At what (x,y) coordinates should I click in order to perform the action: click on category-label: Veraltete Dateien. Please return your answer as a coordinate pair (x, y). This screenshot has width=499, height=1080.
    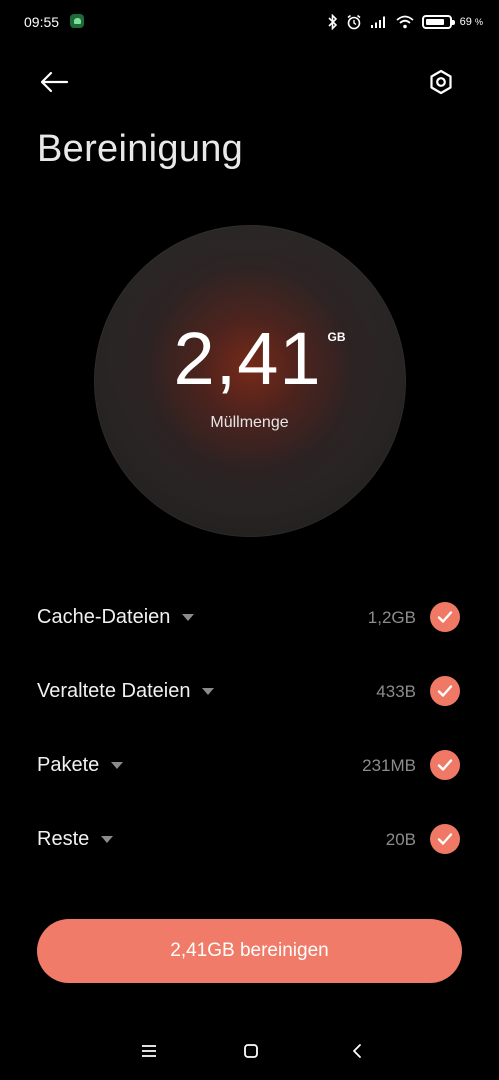
    Looking at the image, I should click on (126, 691).